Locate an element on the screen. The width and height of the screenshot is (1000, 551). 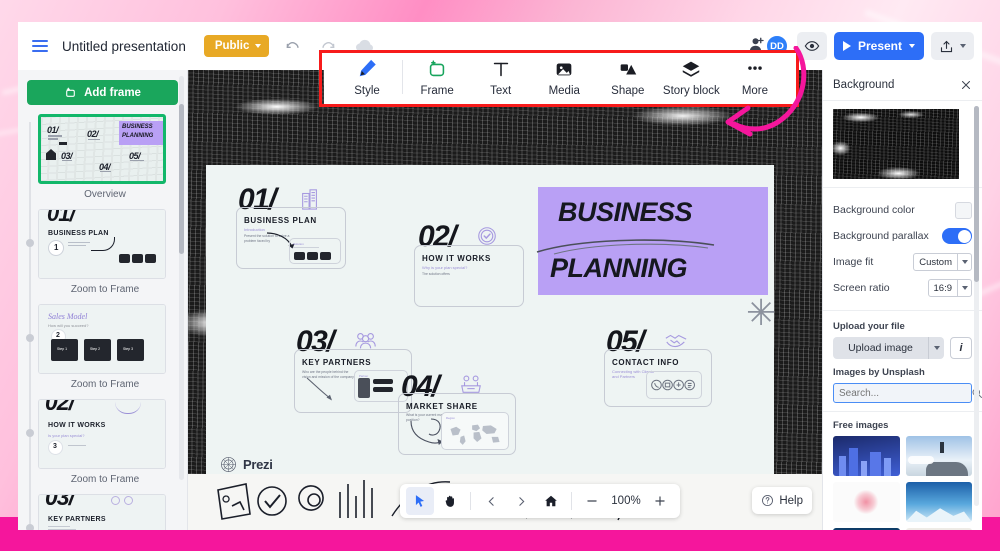
thumb-subtitle: How will you succeed? is located at coordinates (68, 325).